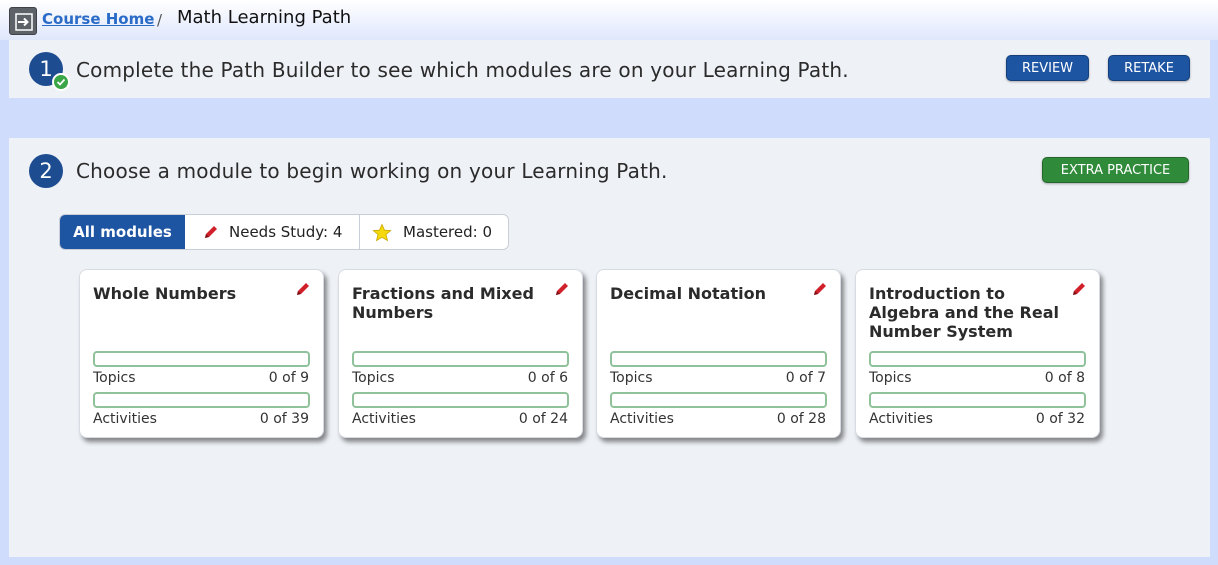 The image size is (1218, 565). What do you see at coordinates (1064, 378) in the screenshot?
I see `topics-count: 0 of 8` at bounding box center [1064, 378].